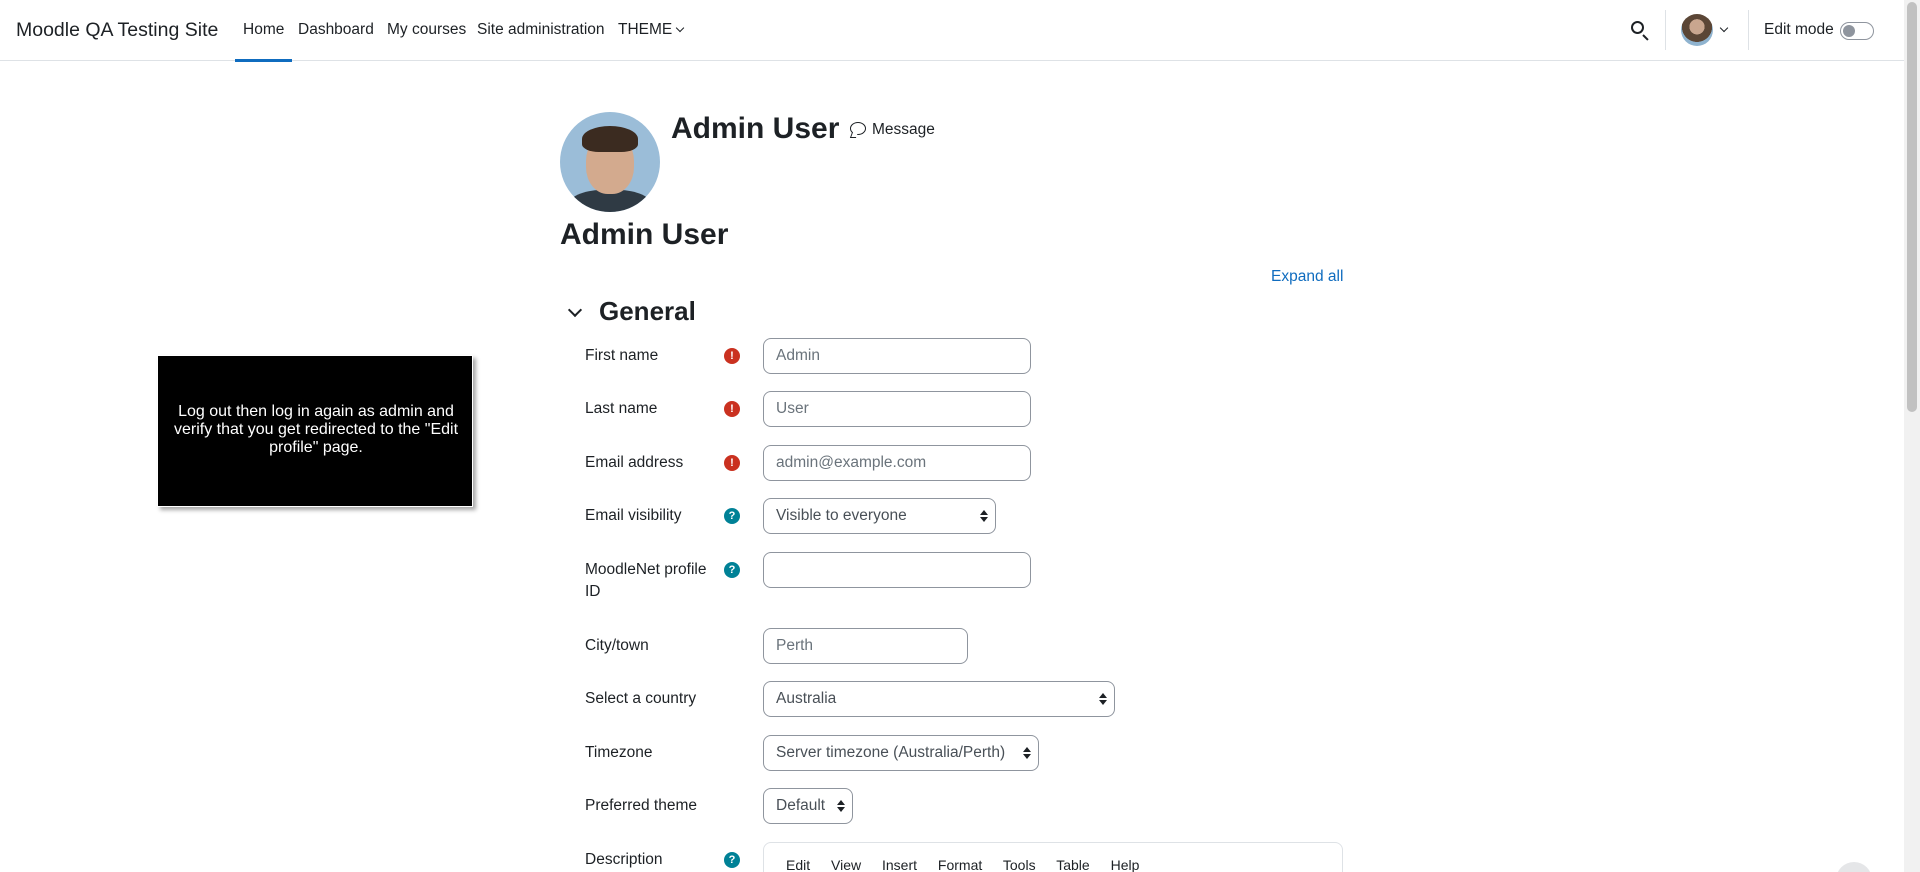 Image resolution: width=1920 pixels, height=872 pixels. Describe the element at coordinates (645, 581) in the screenshot. I see `moodlenet-profile-label: MoodleNet profile ID` at that location.